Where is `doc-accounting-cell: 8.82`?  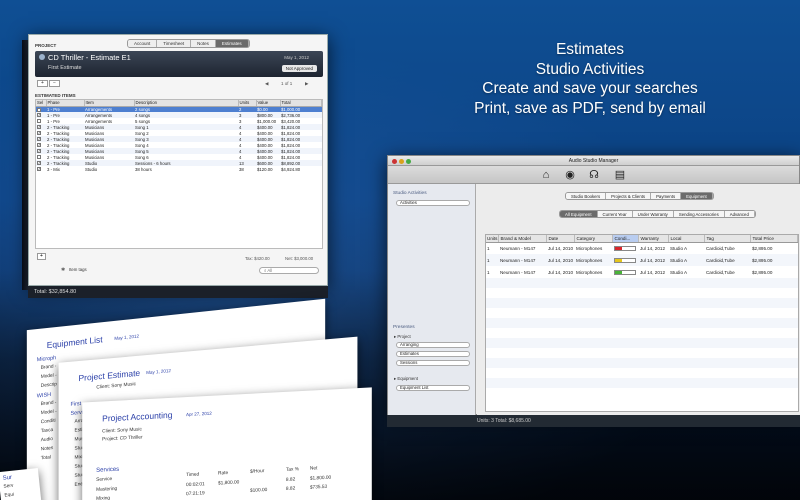 doc-accounting-cell: 8.82 is located at coordinates (290, 489).